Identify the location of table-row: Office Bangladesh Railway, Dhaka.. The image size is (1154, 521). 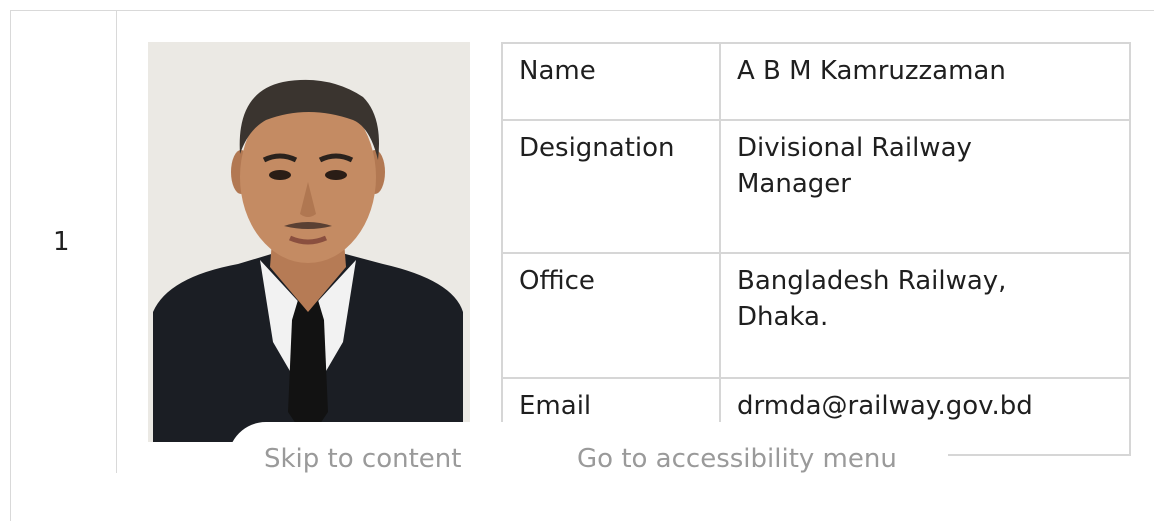
(816, 315).